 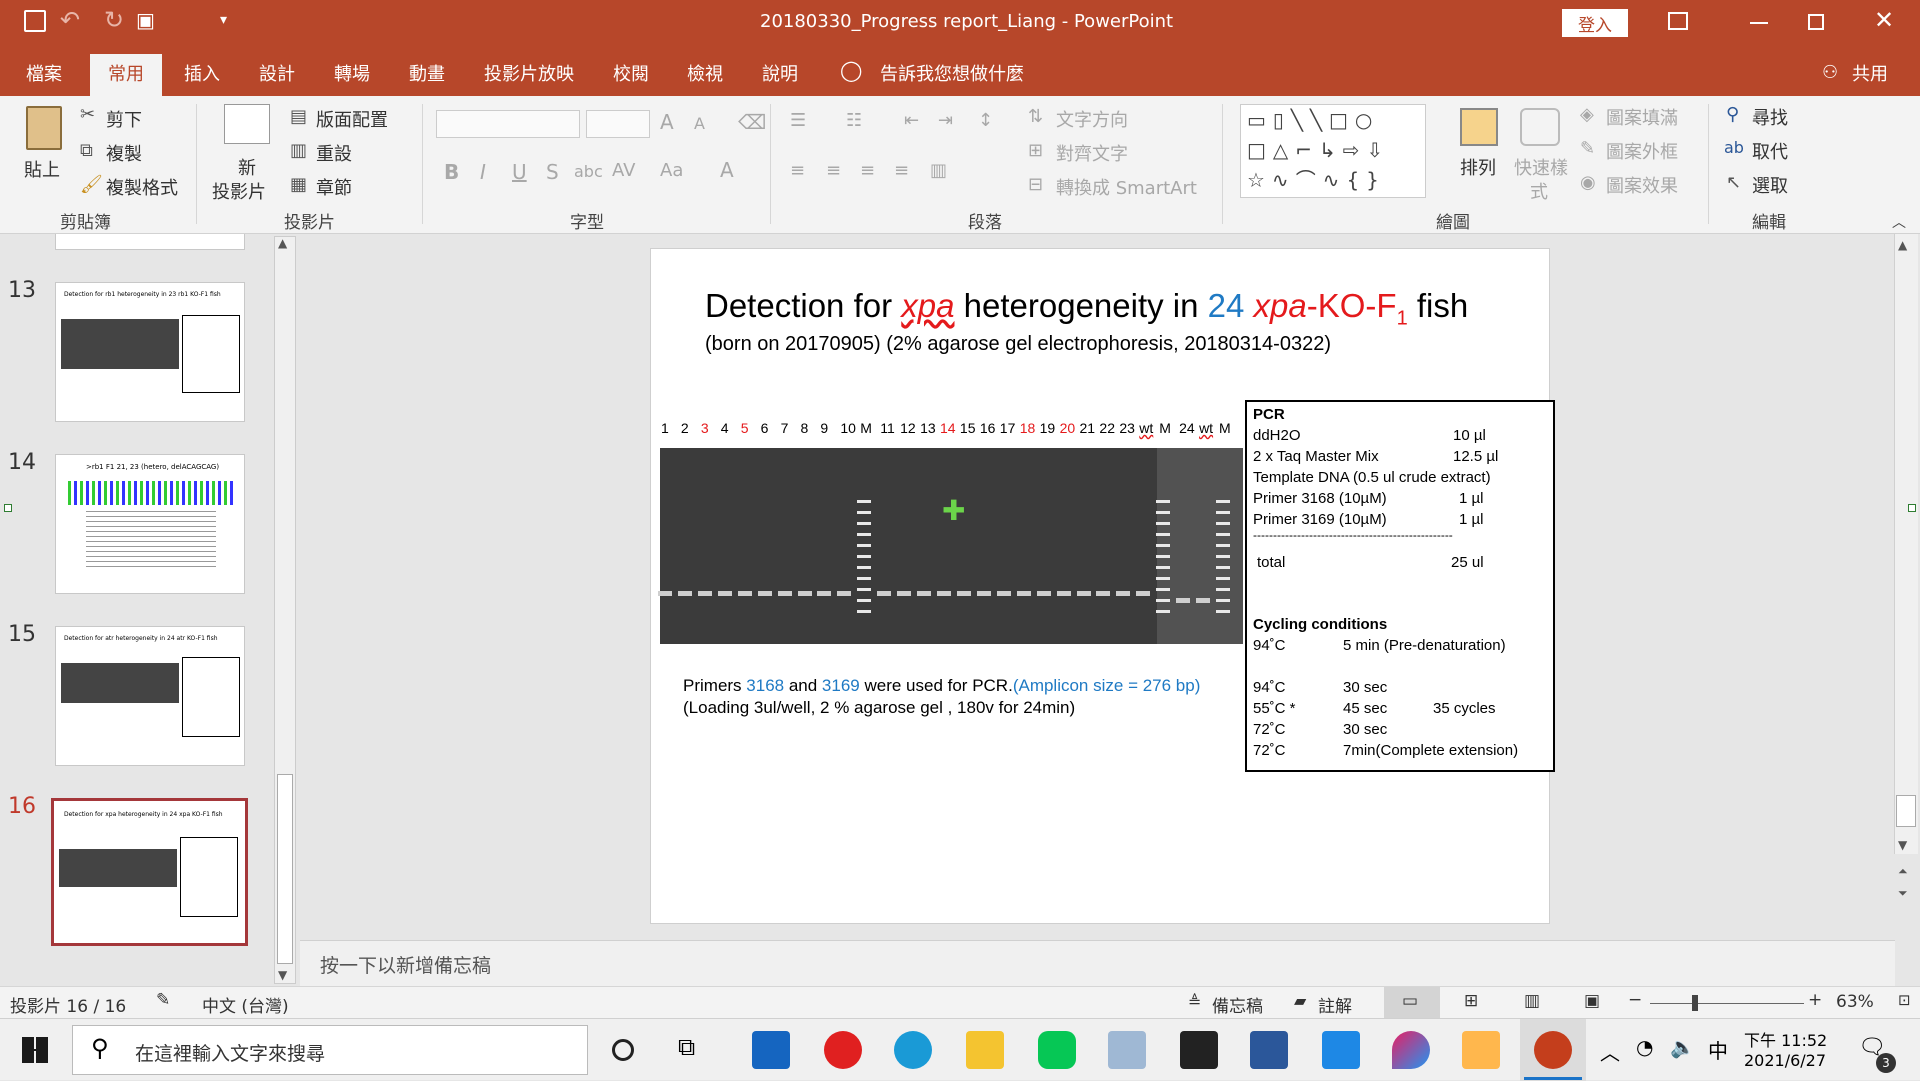 What do you see at coordinates (44, 128) in the screenshot?
I see `paste-icon` at bounding box center [44, 128].